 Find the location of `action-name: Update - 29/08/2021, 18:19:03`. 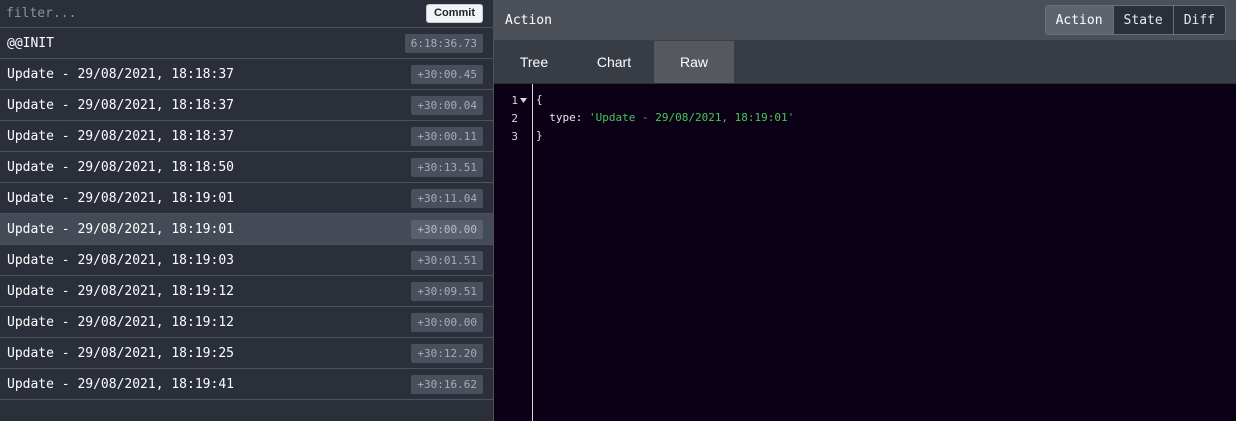

action-name: Update - 29/08/2021, 18:19:03 is located at coordinates (120, 260).